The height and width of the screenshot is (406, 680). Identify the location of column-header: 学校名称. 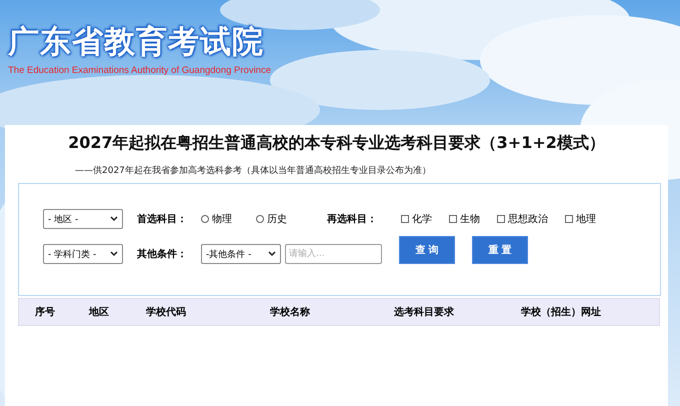
(290, 312).